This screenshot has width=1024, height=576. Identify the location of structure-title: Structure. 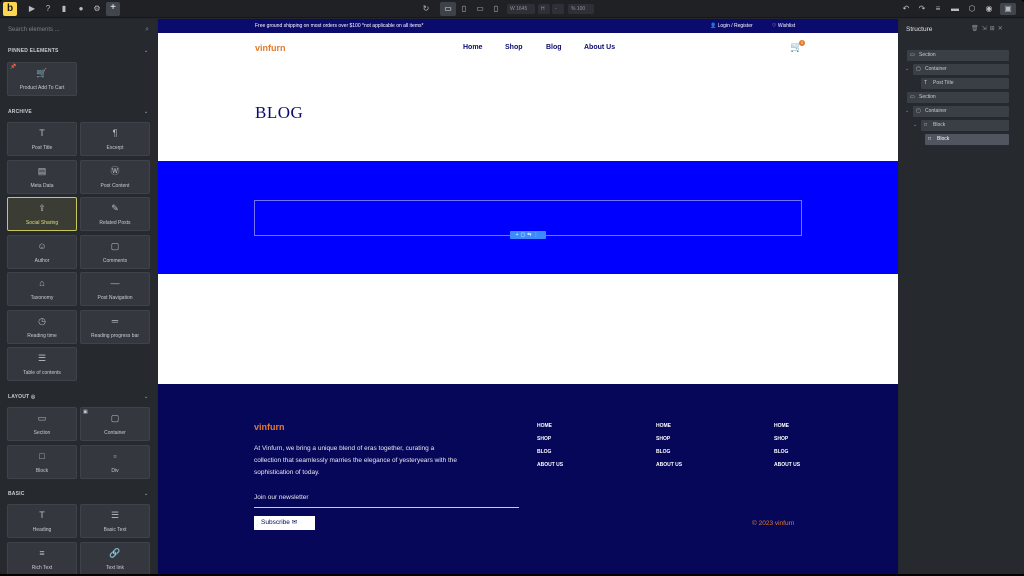
(919, 29).